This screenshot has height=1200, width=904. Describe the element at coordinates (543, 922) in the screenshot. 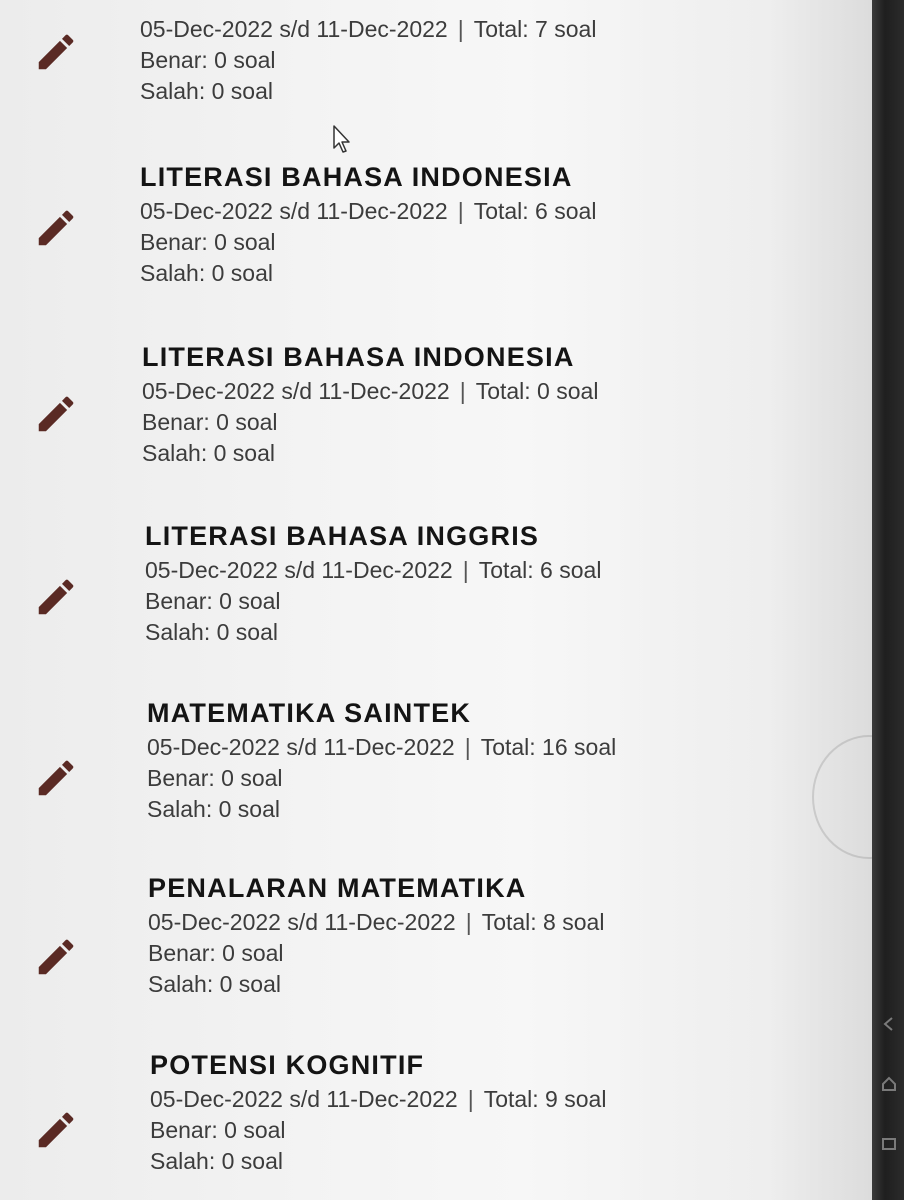

I see `exam-total: Total: 8 soal` at that location.